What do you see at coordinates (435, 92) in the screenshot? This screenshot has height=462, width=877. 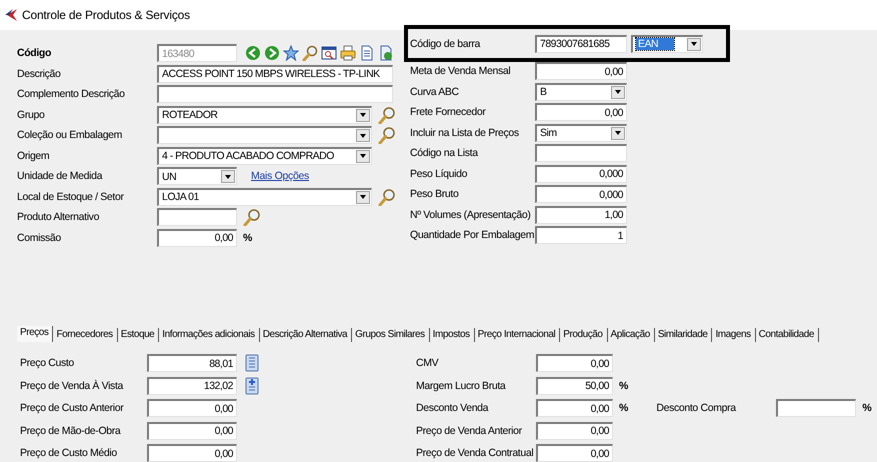 I see `field-label: Curva ABC` at bounding box center [435, 92].